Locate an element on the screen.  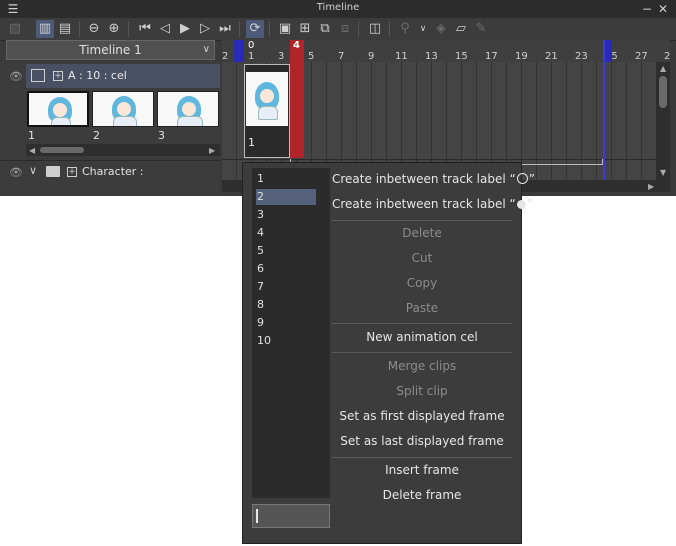
menu-item-cut: Cut is located at coordinates (422, 258).